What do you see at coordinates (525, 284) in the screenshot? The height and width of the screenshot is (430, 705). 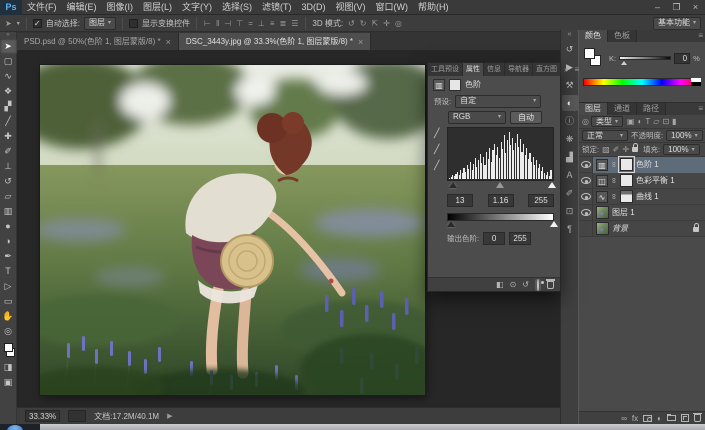 I see `reset-adjustment-icon: ↺` at bounding box center [525, 284].